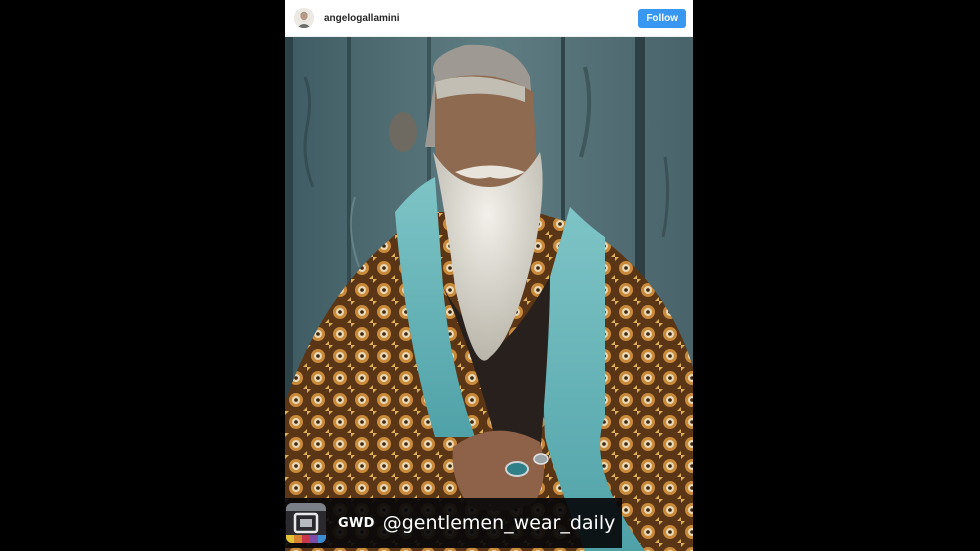 The image size is (980, 551). I want to click on watermark-handle: @gentlemen_wear_daily, so click(499, 523).